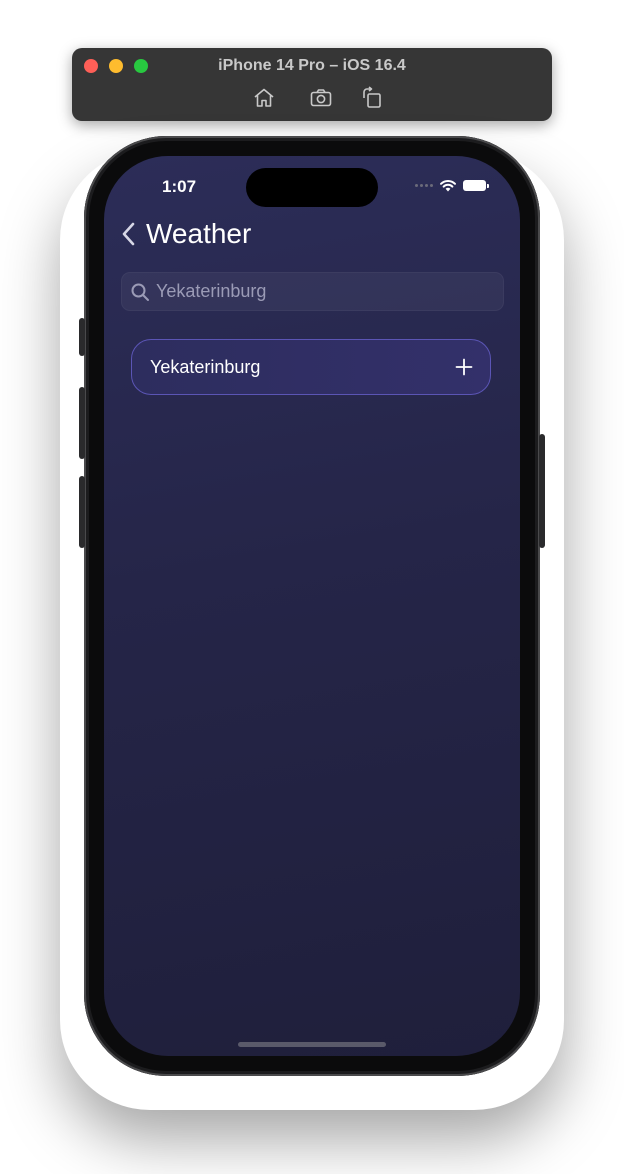 Image resolution: width=624 pixels, height=1174 pixels. I want to click on wifi-icon, so click(448, 185).